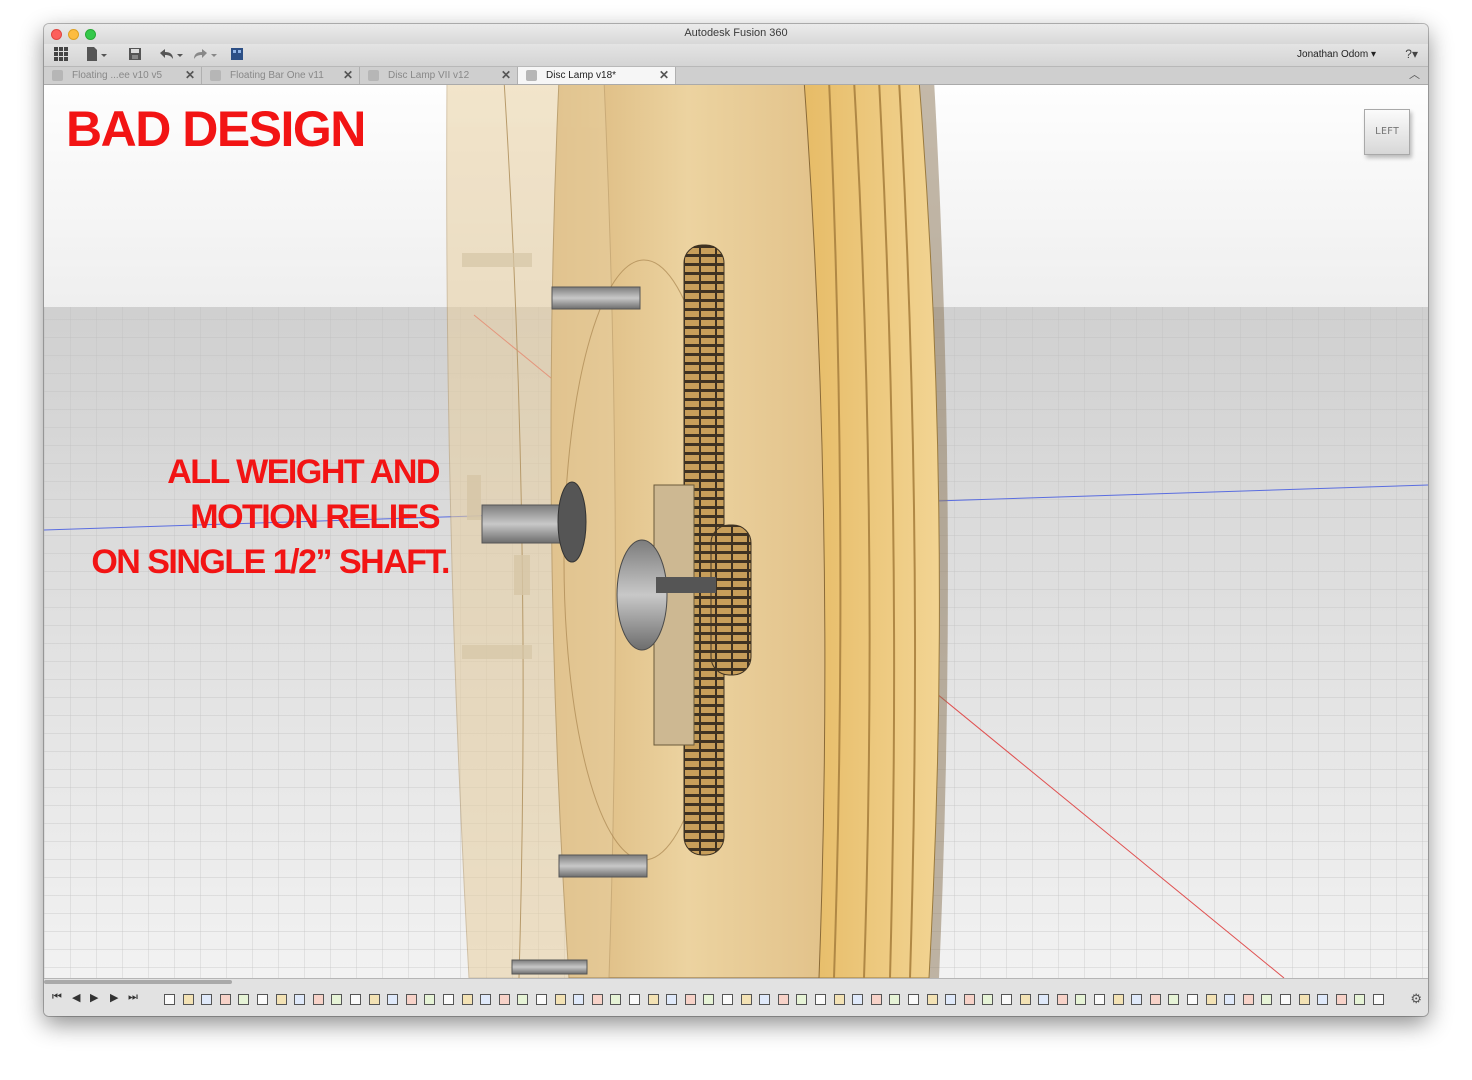 The image size is (1472, 1080). What do you see at coordinates (281, 75) in the screenshot?
I see `document-tab: Floating Bar One v11 ✕` at bounding box center [281, 75].